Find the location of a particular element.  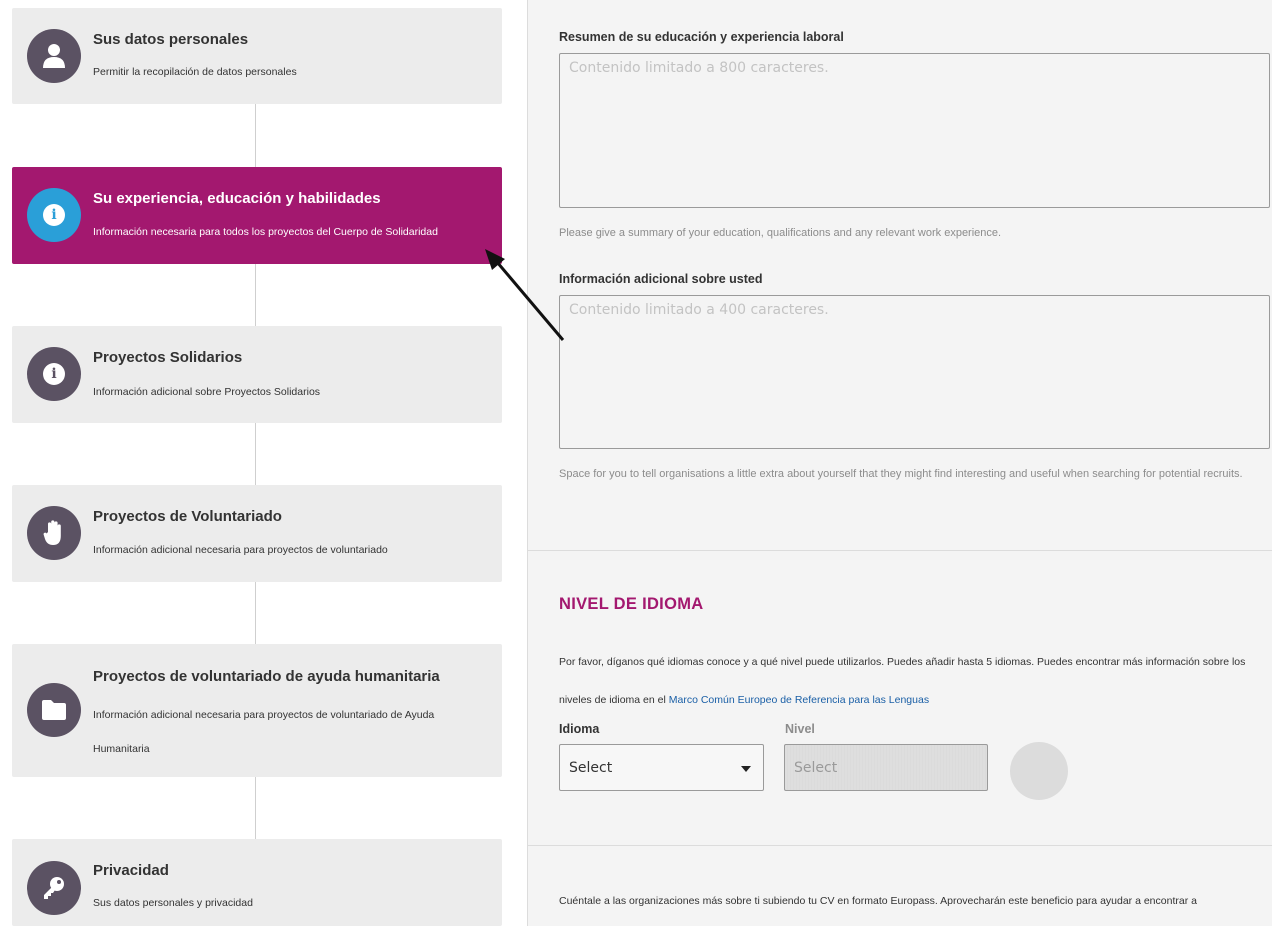

language-select: Select is located at coordinates (661, 767).